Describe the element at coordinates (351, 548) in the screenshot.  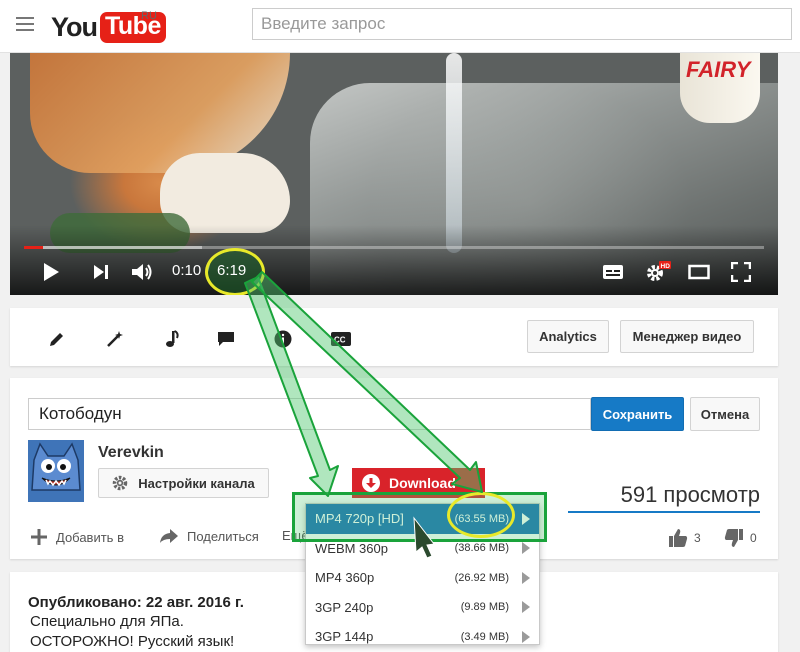
I see `format-label: WEBM 360p` at that location.